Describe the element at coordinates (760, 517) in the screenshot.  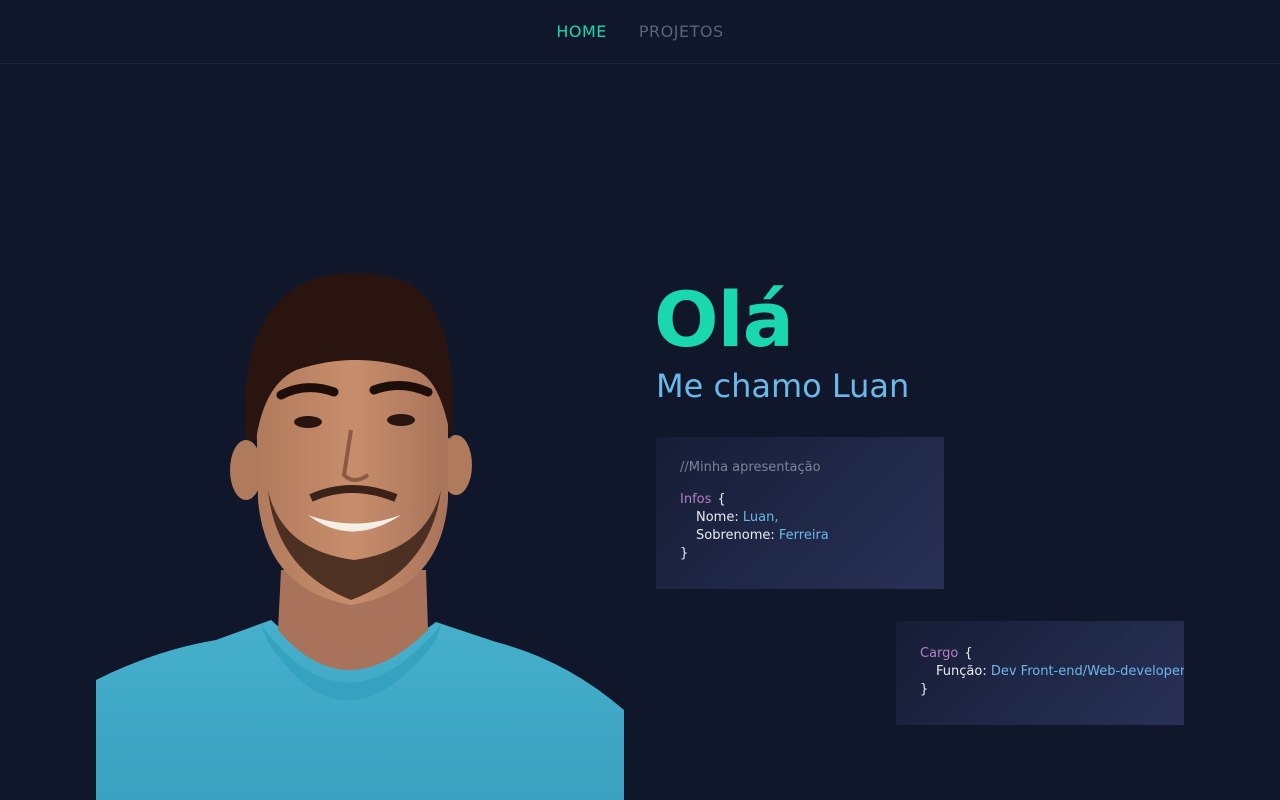
I see `field-value: Luan,` at that location.